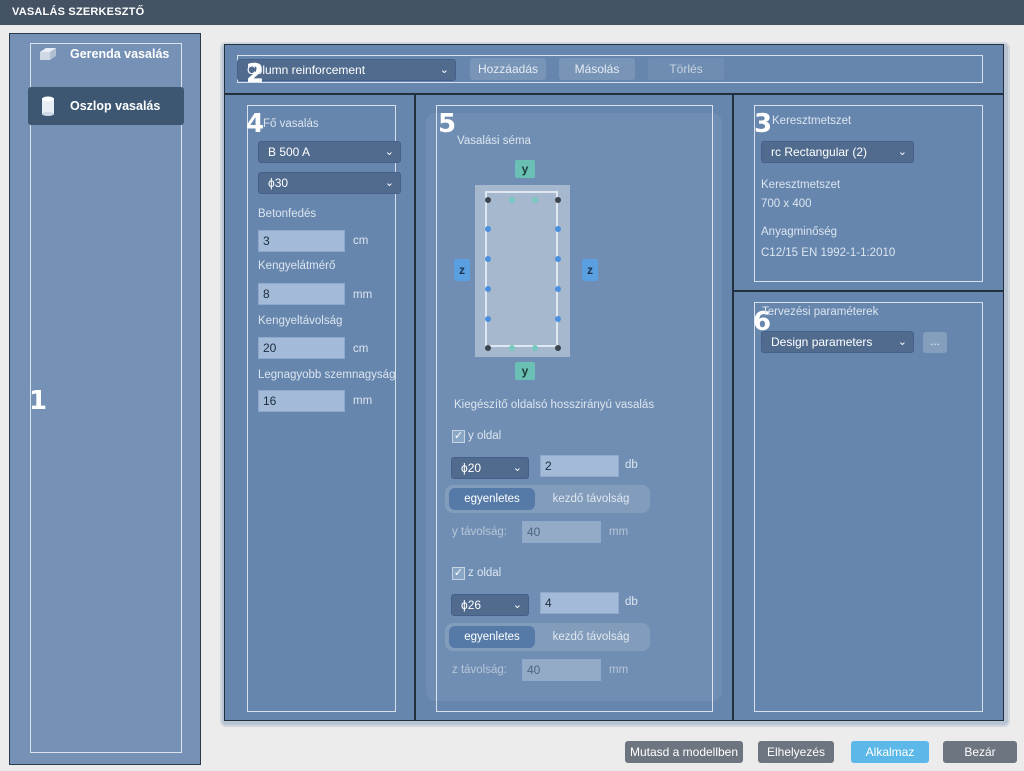 The height and width of the screenshot is (771, 1024). I want to click on y-axis-tag-top: y, so click(525, 169).